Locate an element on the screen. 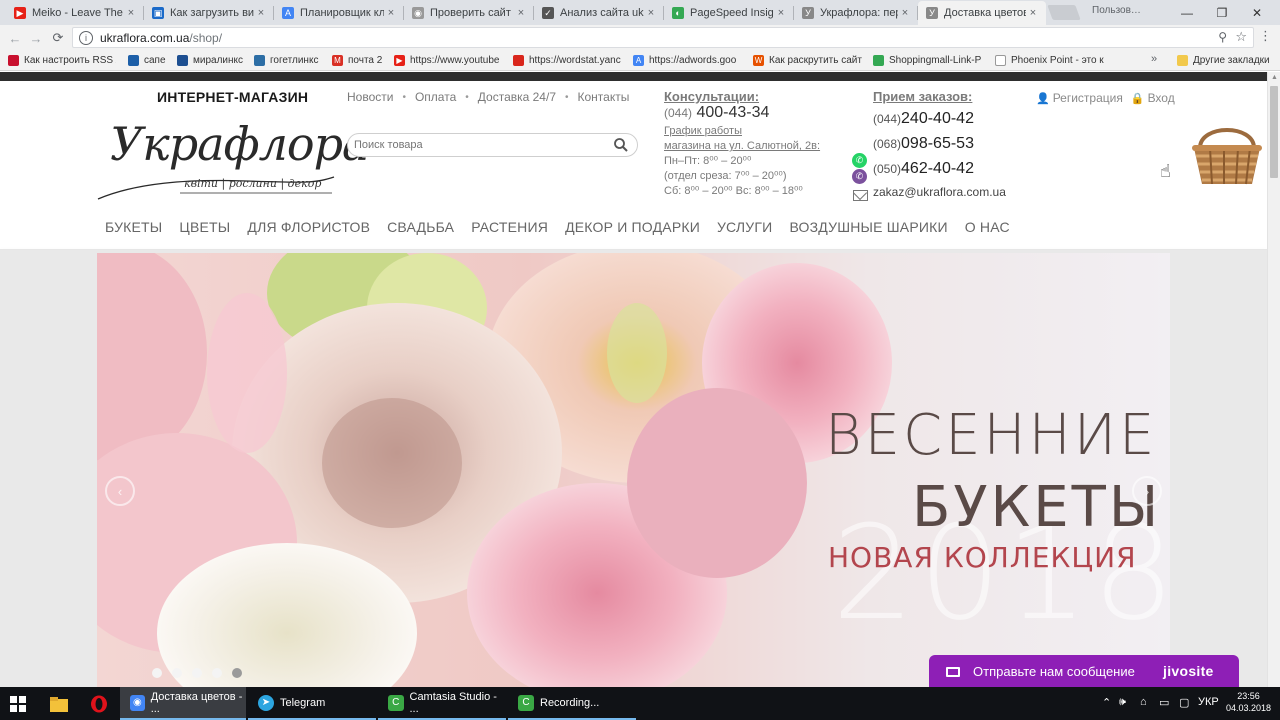 The image size is (1280, 720). chat-widget: Отправьте нам сообщение jivosite is located at coordinates (1084, 671).